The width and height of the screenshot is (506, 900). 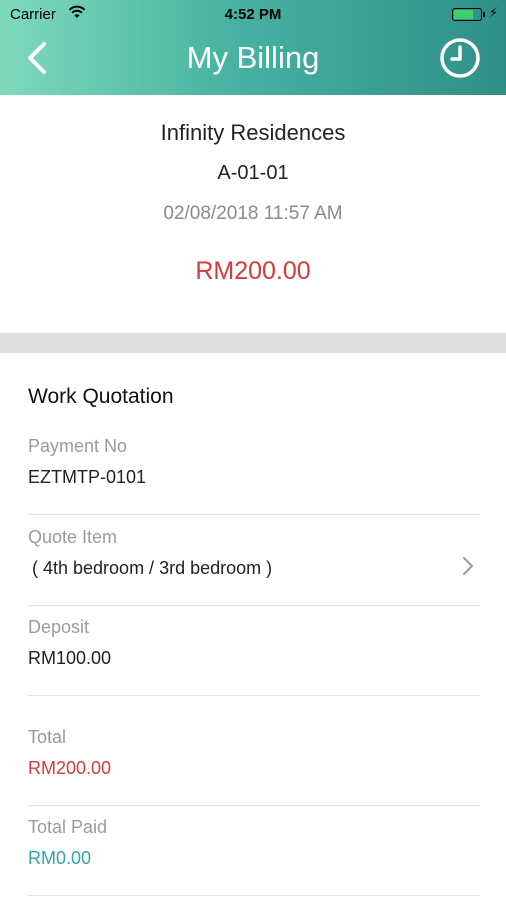 I want to click on total-field: Total RM200.00, so click(x=254, y=766).